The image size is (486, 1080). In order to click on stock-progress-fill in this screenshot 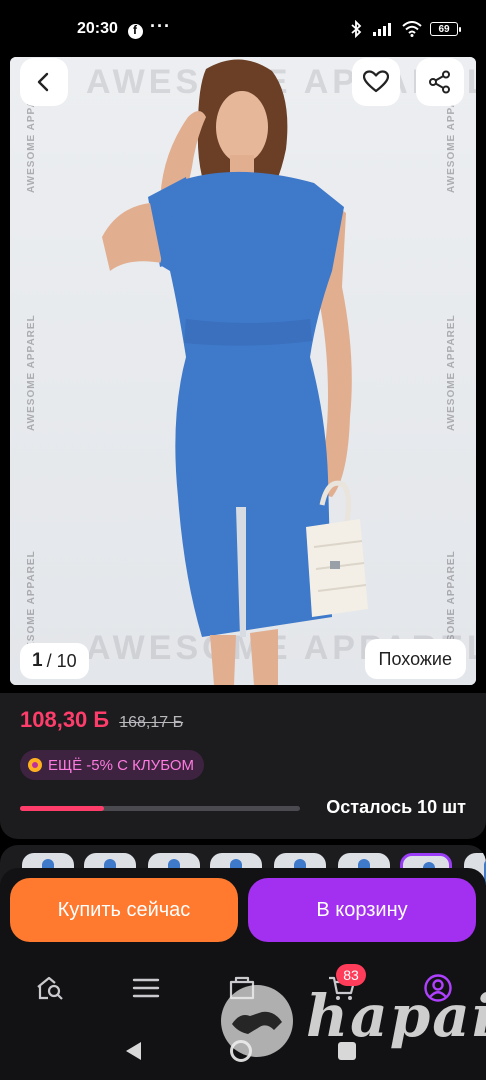, I will do `click(62, 808)`.